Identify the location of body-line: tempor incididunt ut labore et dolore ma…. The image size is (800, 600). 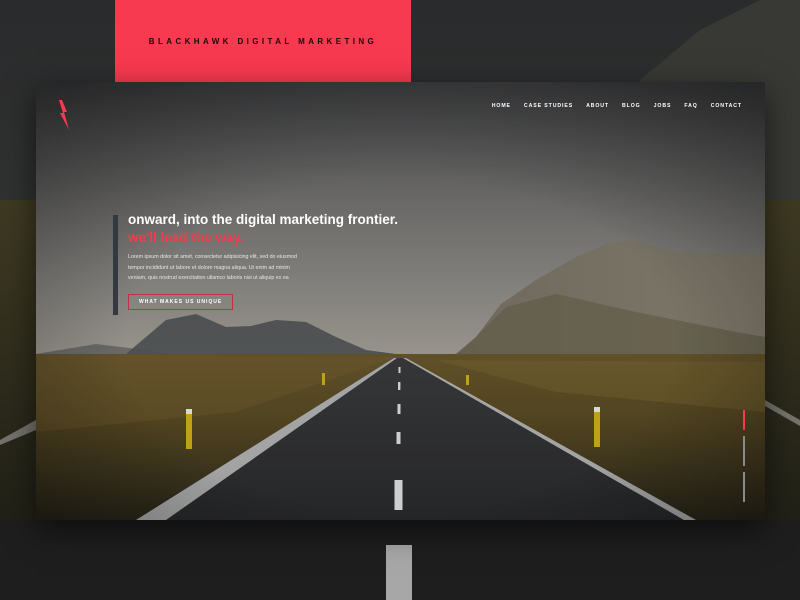
(209, 267).